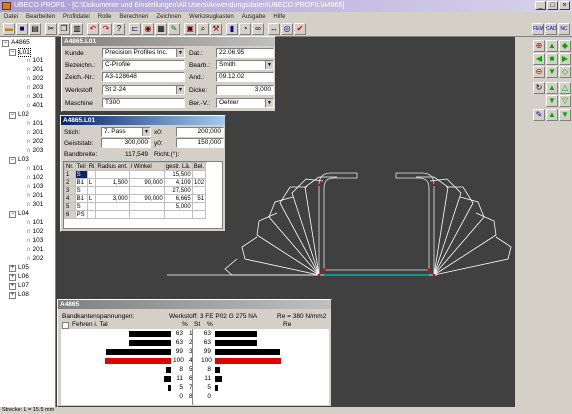 This screenshot has width=572, height=414. Describe the element at coordinates (81, 214) in the screenshot. I see `table-cell: PS` at that location.